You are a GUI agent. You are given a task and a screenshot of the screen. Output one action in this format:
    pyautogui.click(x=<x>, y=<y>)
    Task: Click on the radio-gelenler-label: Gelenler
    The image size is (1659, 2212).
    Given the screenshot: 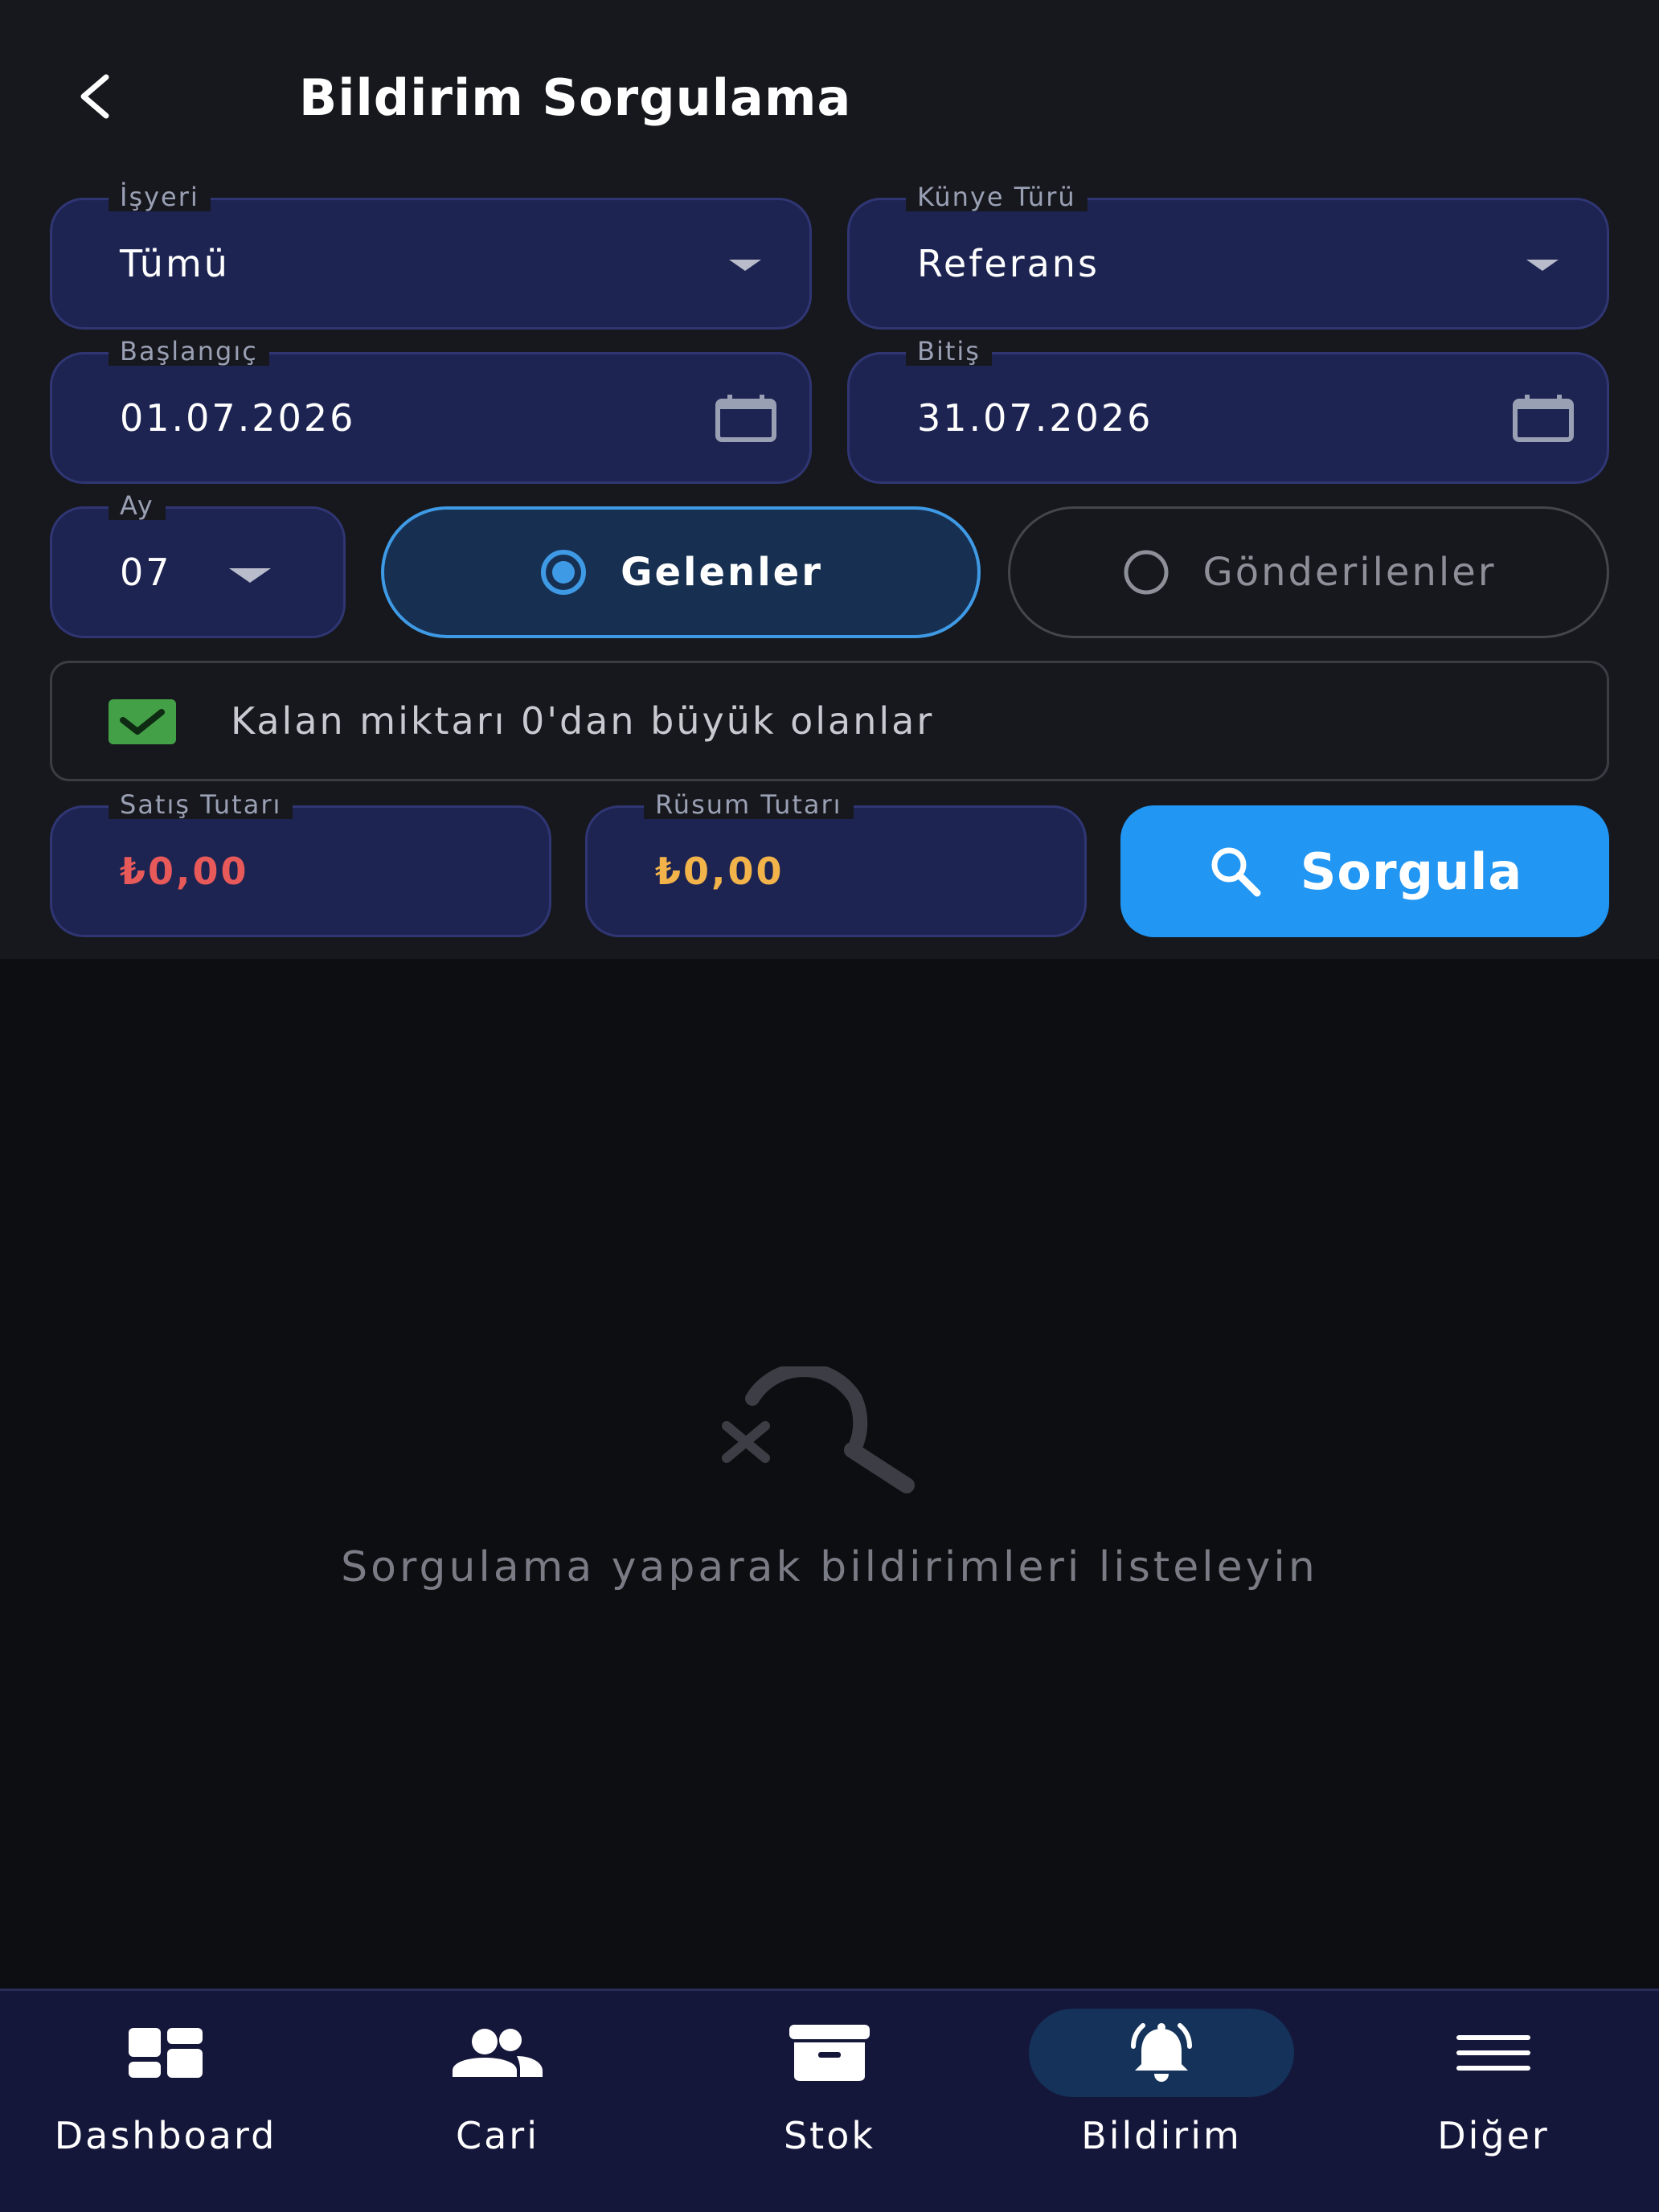 What is the action you would take?
    pyautogui.click(x=722, y=572)
    